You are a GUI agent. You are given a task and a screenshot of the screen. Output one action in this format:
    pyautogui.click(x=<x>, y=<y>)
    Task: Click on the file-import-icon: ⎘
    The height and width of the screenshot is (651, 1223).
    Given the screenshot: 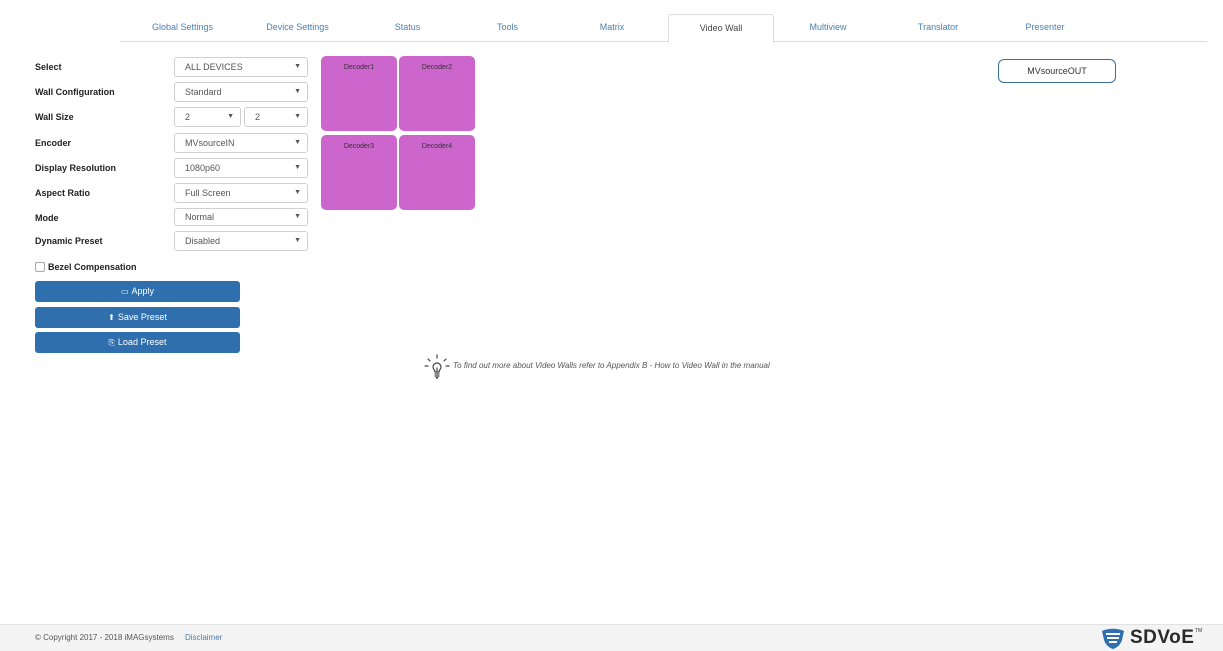 What is the action you would take?
    pyautogui.click(x=111, y=342)
    